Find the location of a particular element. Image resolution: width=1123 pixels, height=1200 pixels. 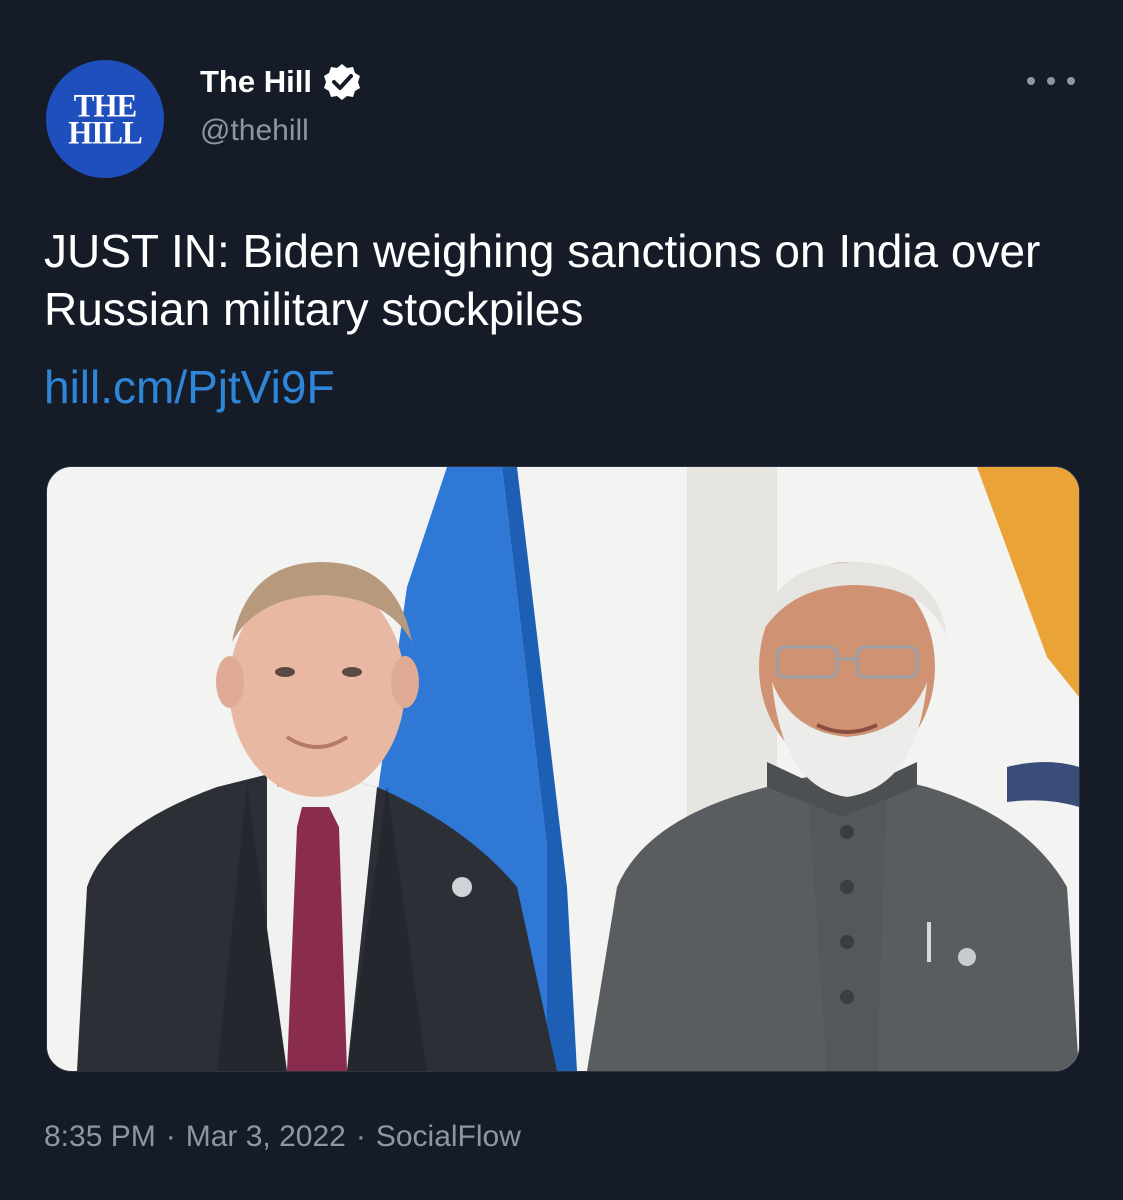

more-options-icon is located at coordinates (1051, 81).